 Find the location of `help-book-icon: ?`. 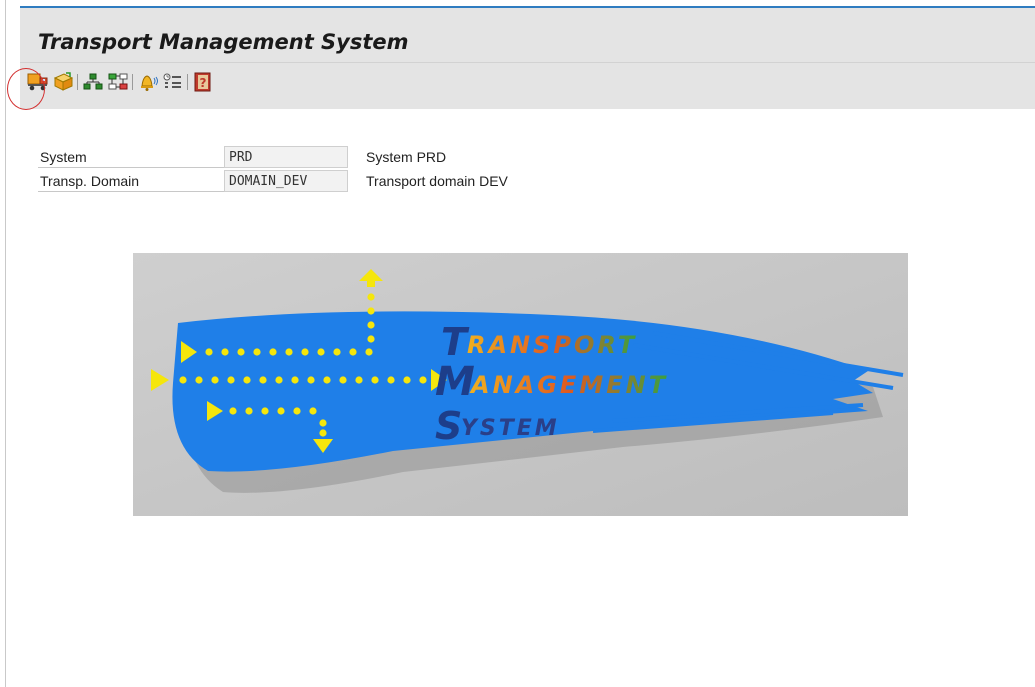

help-book-icon: ? is located at coordinates (202, 82).